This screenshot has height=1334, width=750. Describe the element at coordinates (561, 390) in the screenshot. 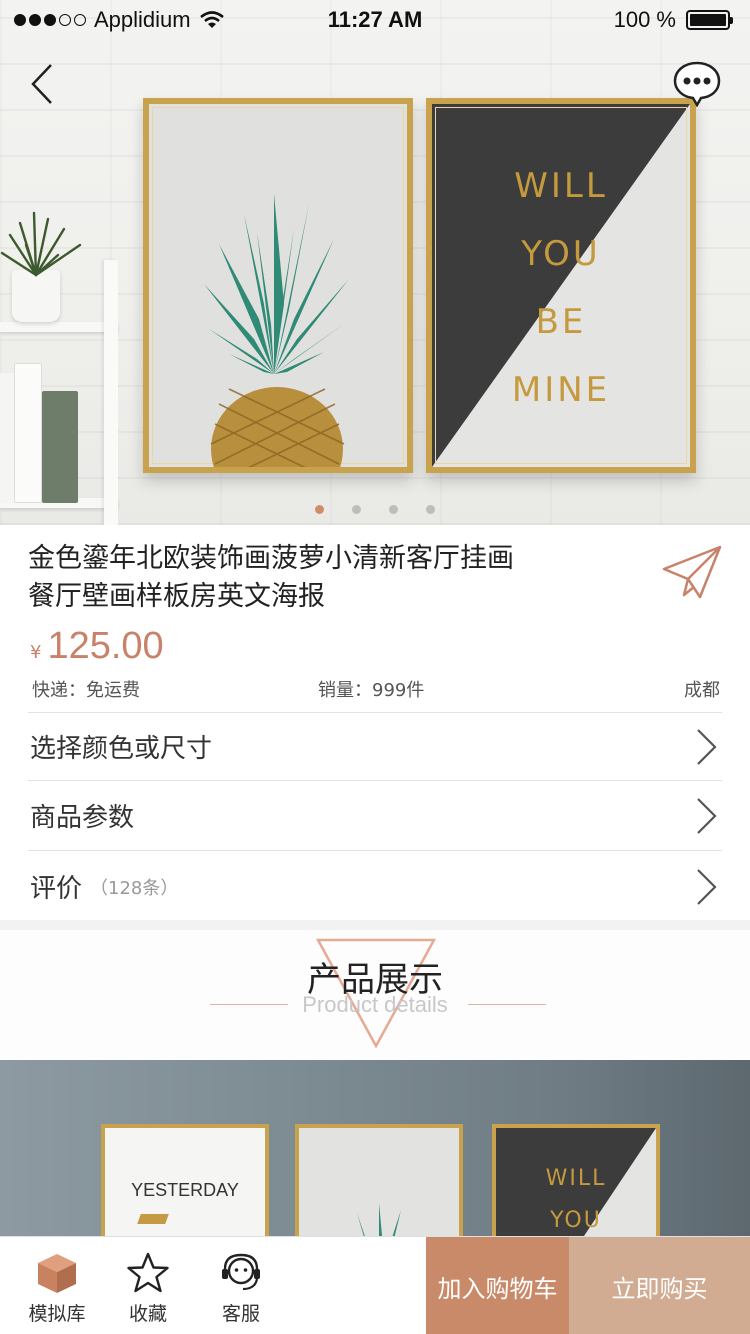

I see `poster-word: MINE` at that location.